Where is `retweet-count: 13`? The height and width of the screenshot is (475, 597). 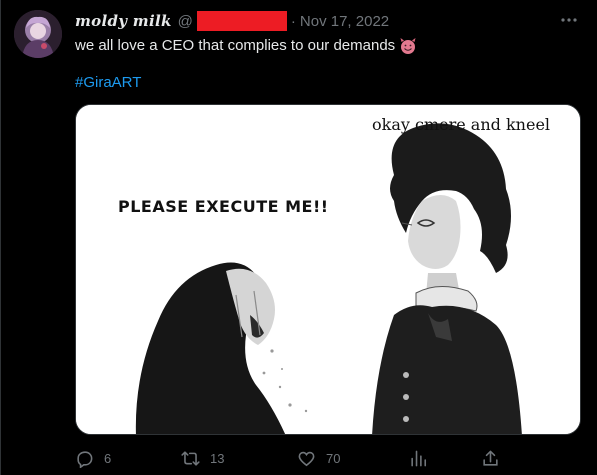
retweet-count: 13 is located at coordinates (217, 458).